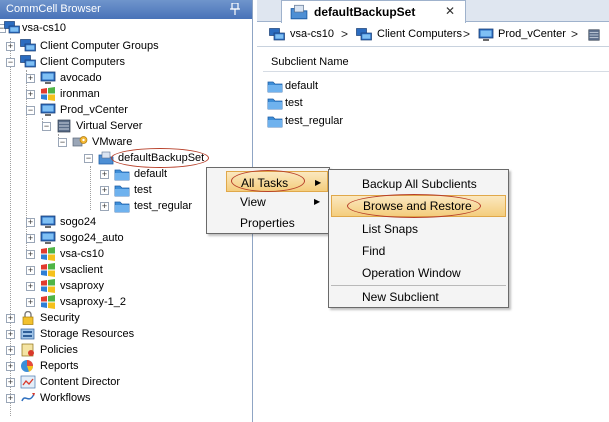 This screenshot has width=609, height=422. What do you see at coordinates (125, 28) in the screenshot?
I see `tree-node-root: − vsa-cs10` at bounding box center [125, 28].